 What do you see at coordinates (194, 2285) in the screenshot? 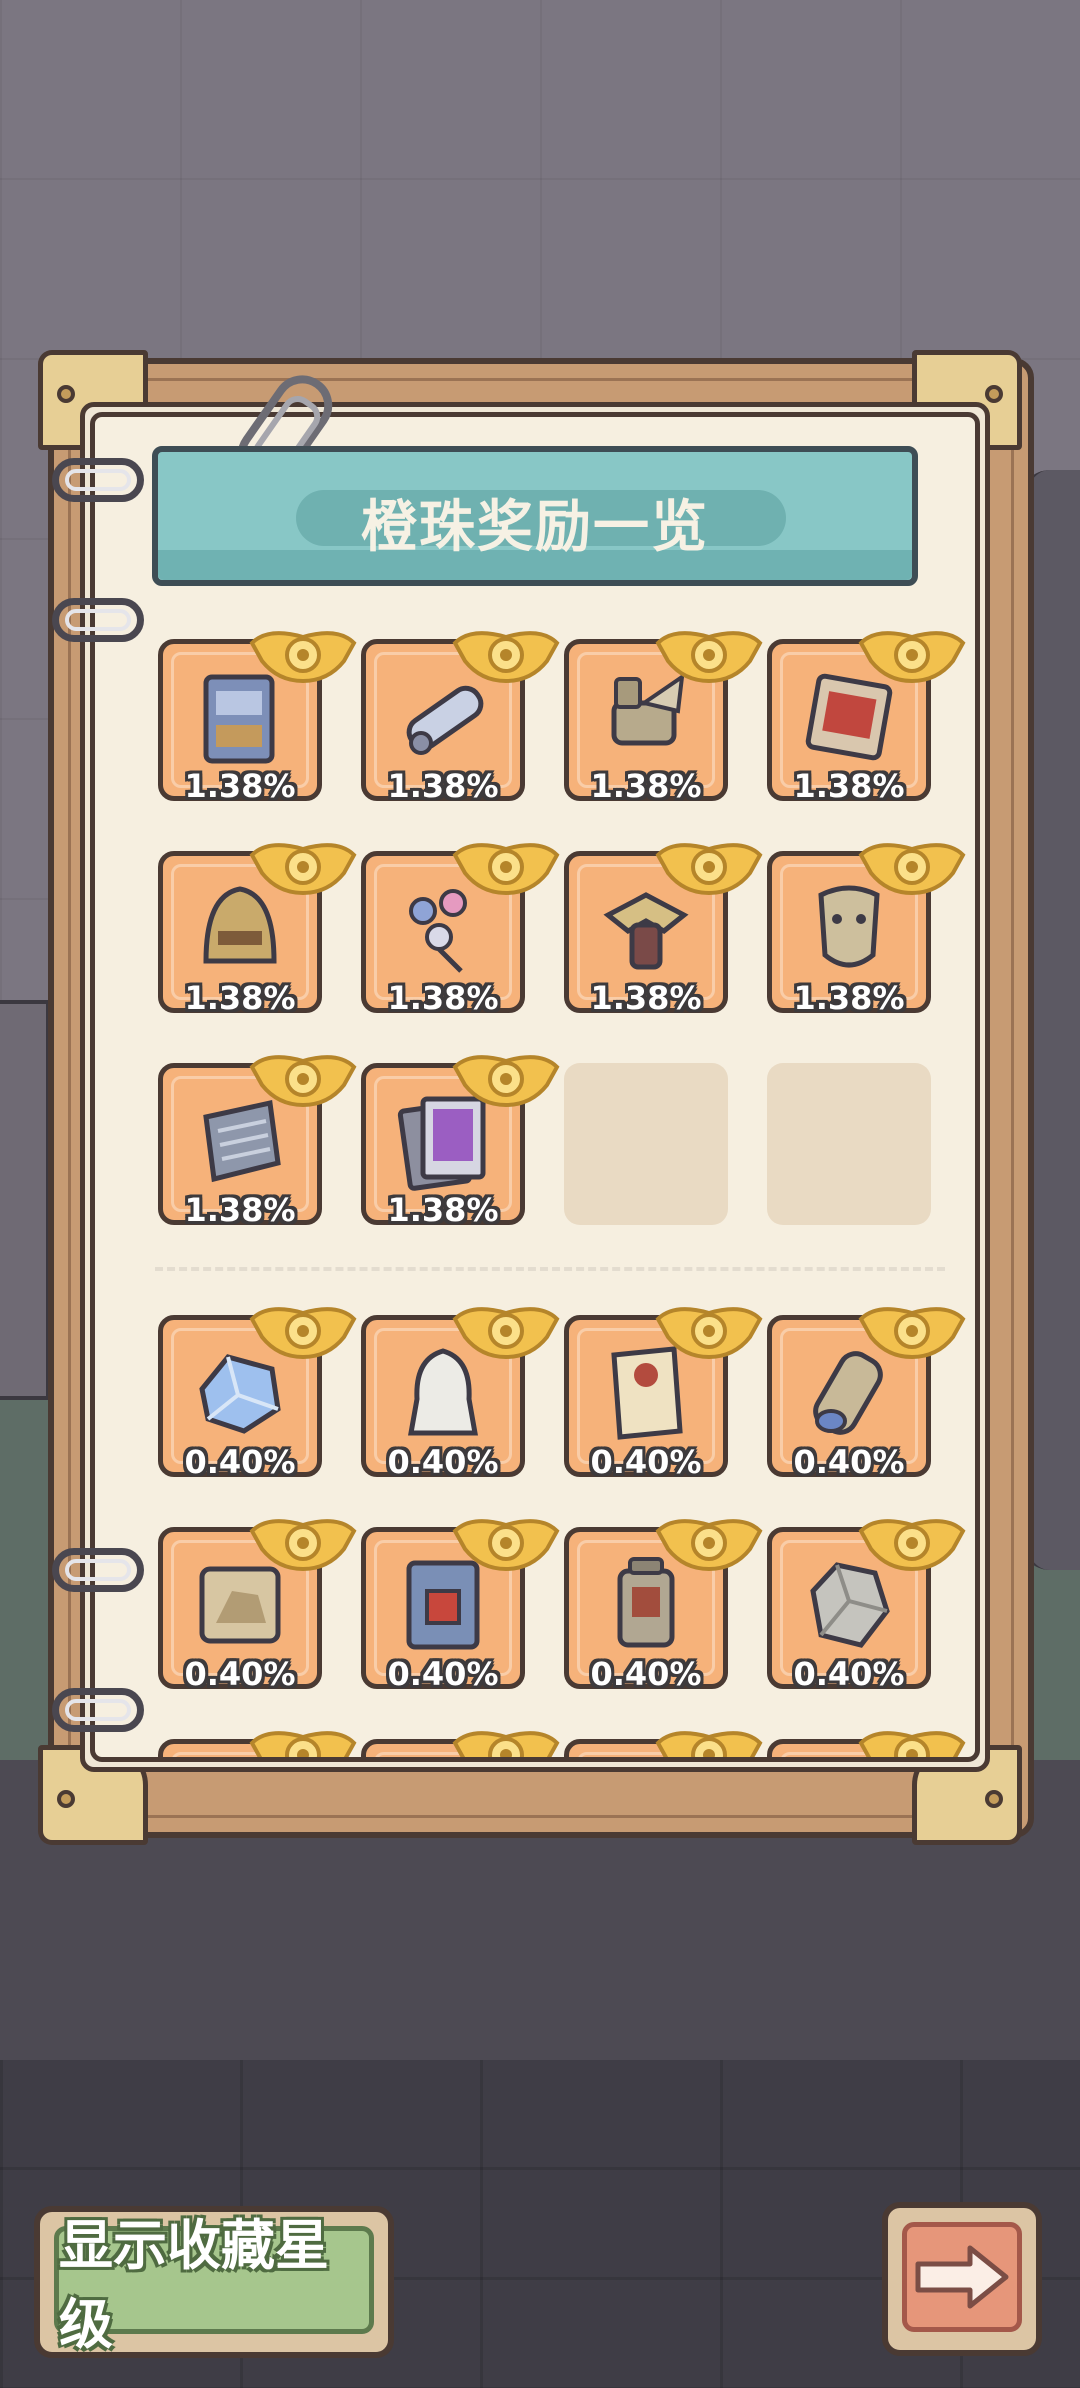
I see `show-collection-stars-label: 显示收藏星级` at bounding box center [194, 2285].